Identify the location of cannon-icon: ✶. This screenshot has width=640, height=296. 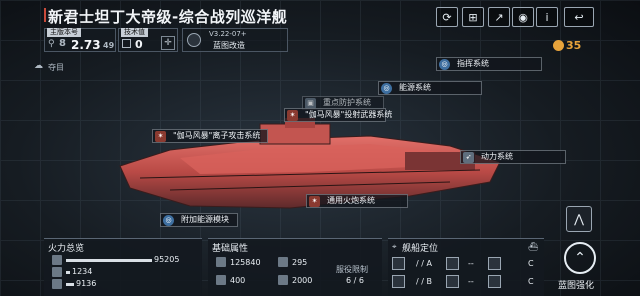
(314, 201).